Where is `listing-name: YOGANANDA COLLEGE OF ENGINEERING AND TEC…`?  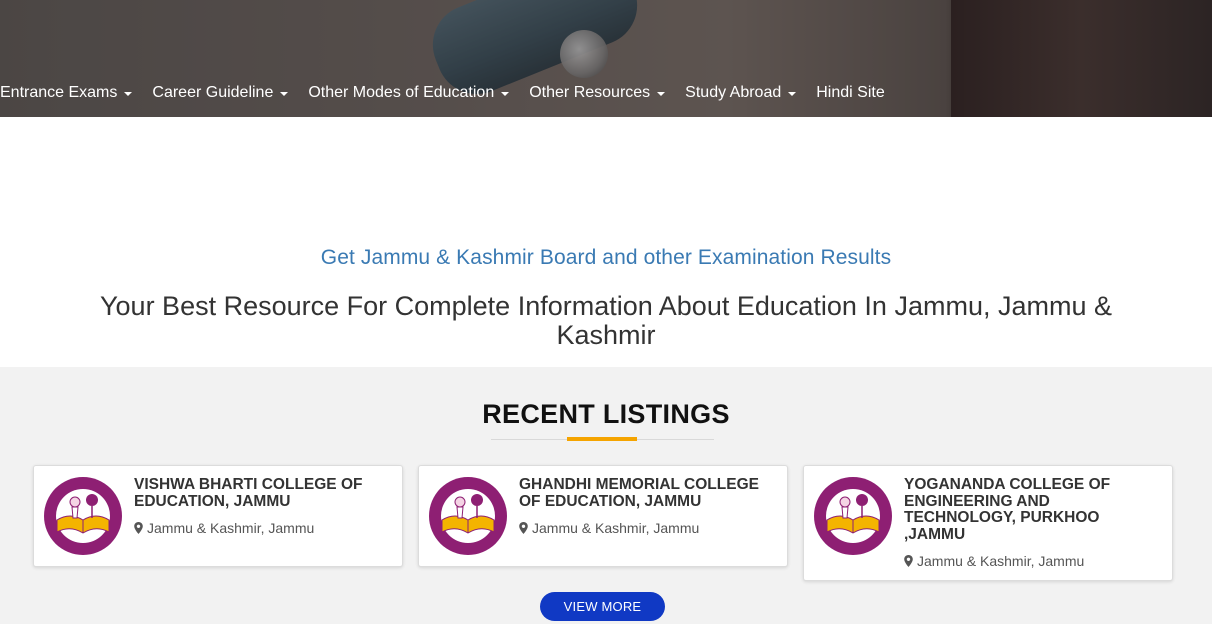 listing-name: YOGANANDA COLLEGE OF ENGINEERING AND TEC… is located at coordinates (1007, 509).